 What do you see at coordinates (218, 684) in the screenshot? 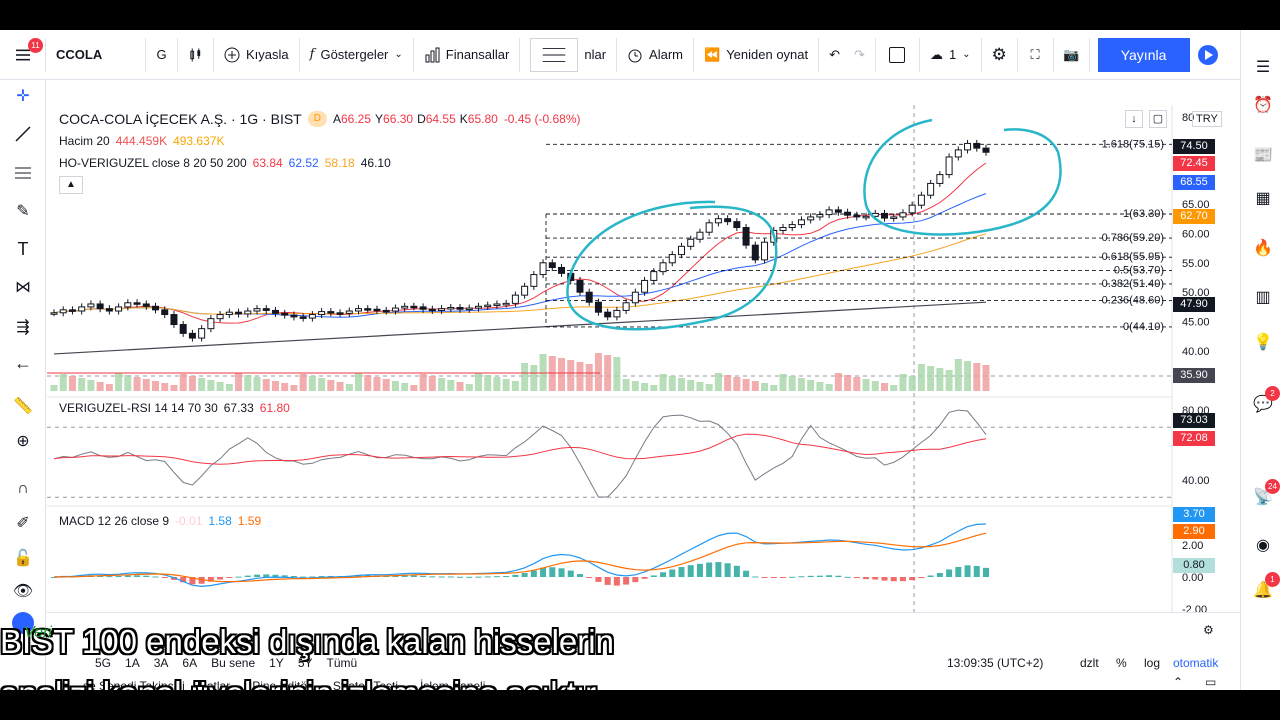
I see `bottom-tab: atlar` at bounding box center [218, 684].